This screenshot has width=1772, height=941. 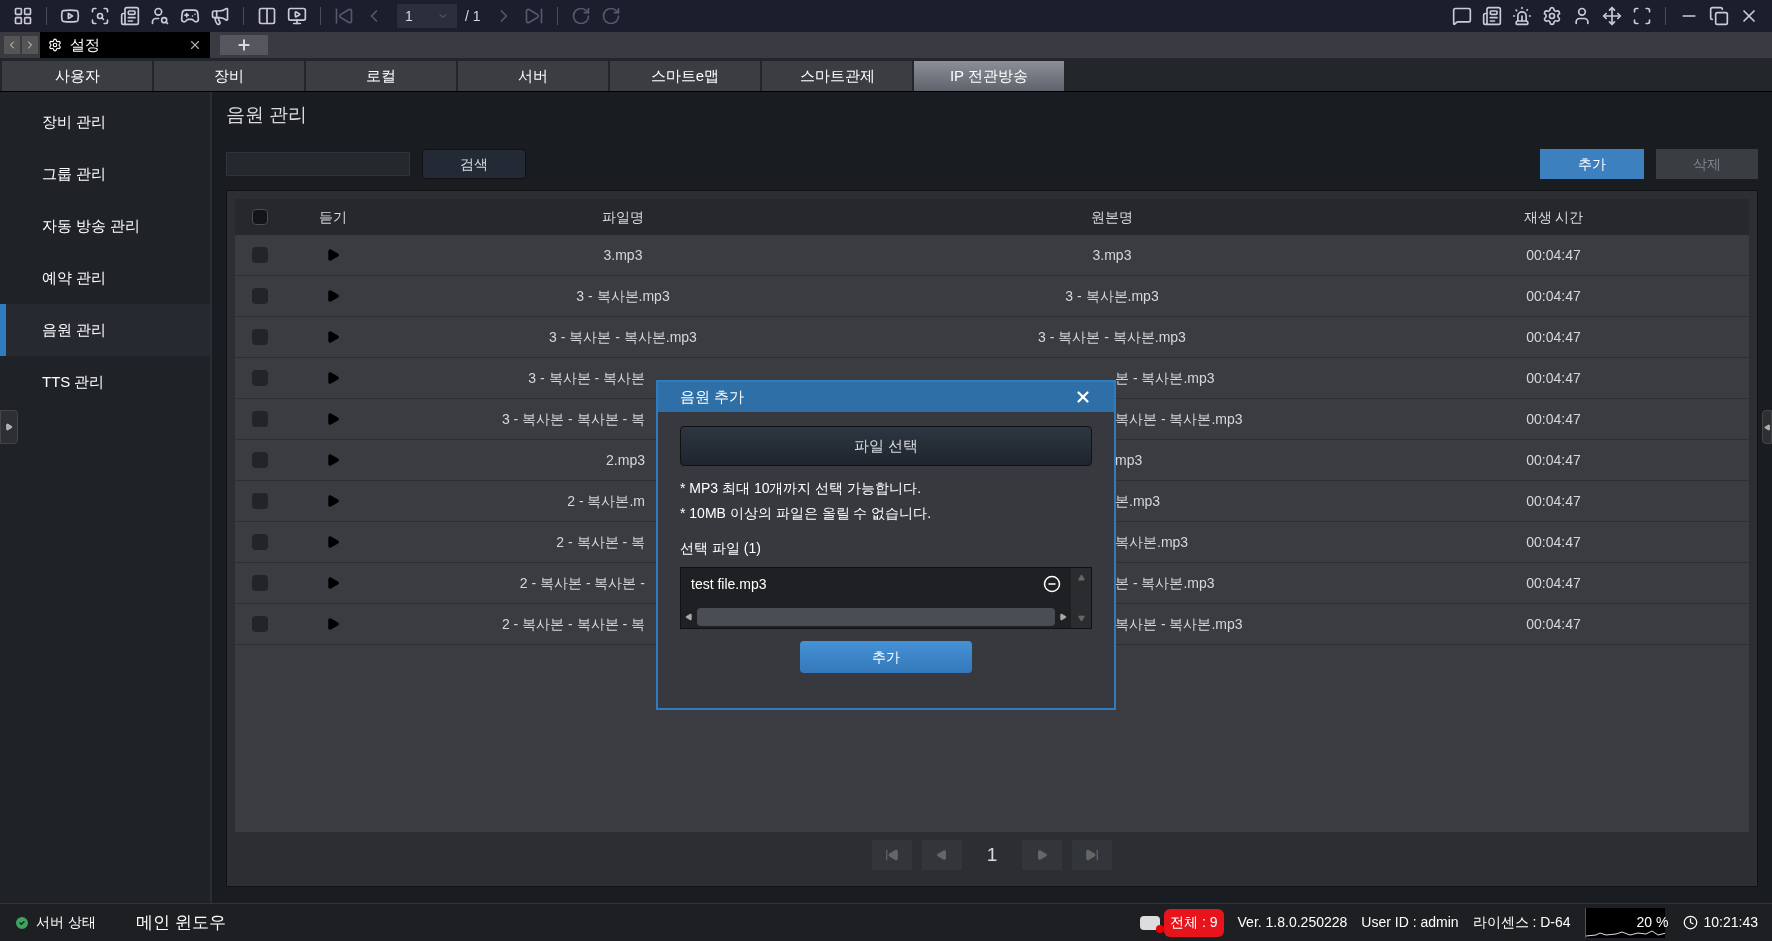 I want to click on license-text: 라이센스 : D-64, so click(x=1521, y=922).